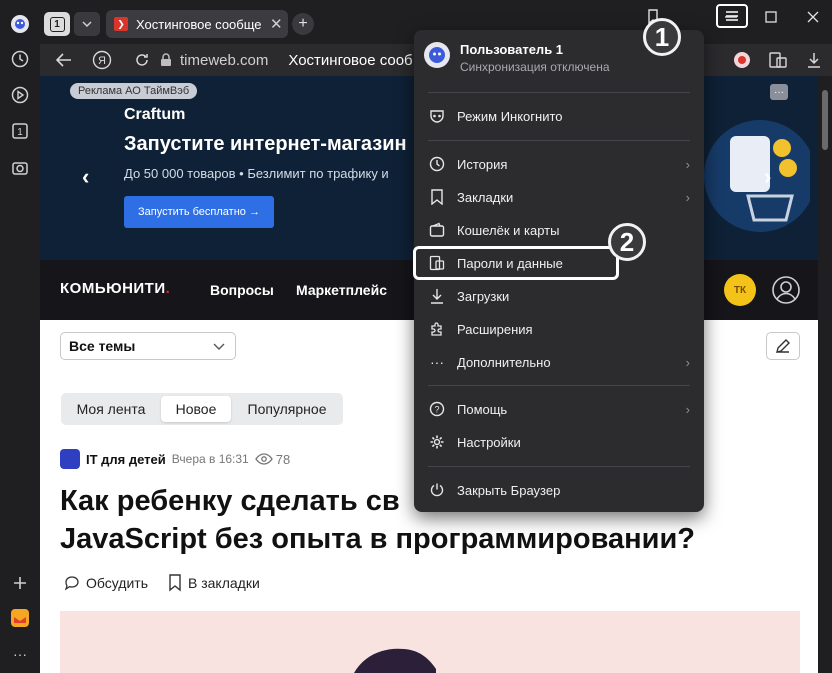  I want to click on maximize-icon, so click(771, 17).